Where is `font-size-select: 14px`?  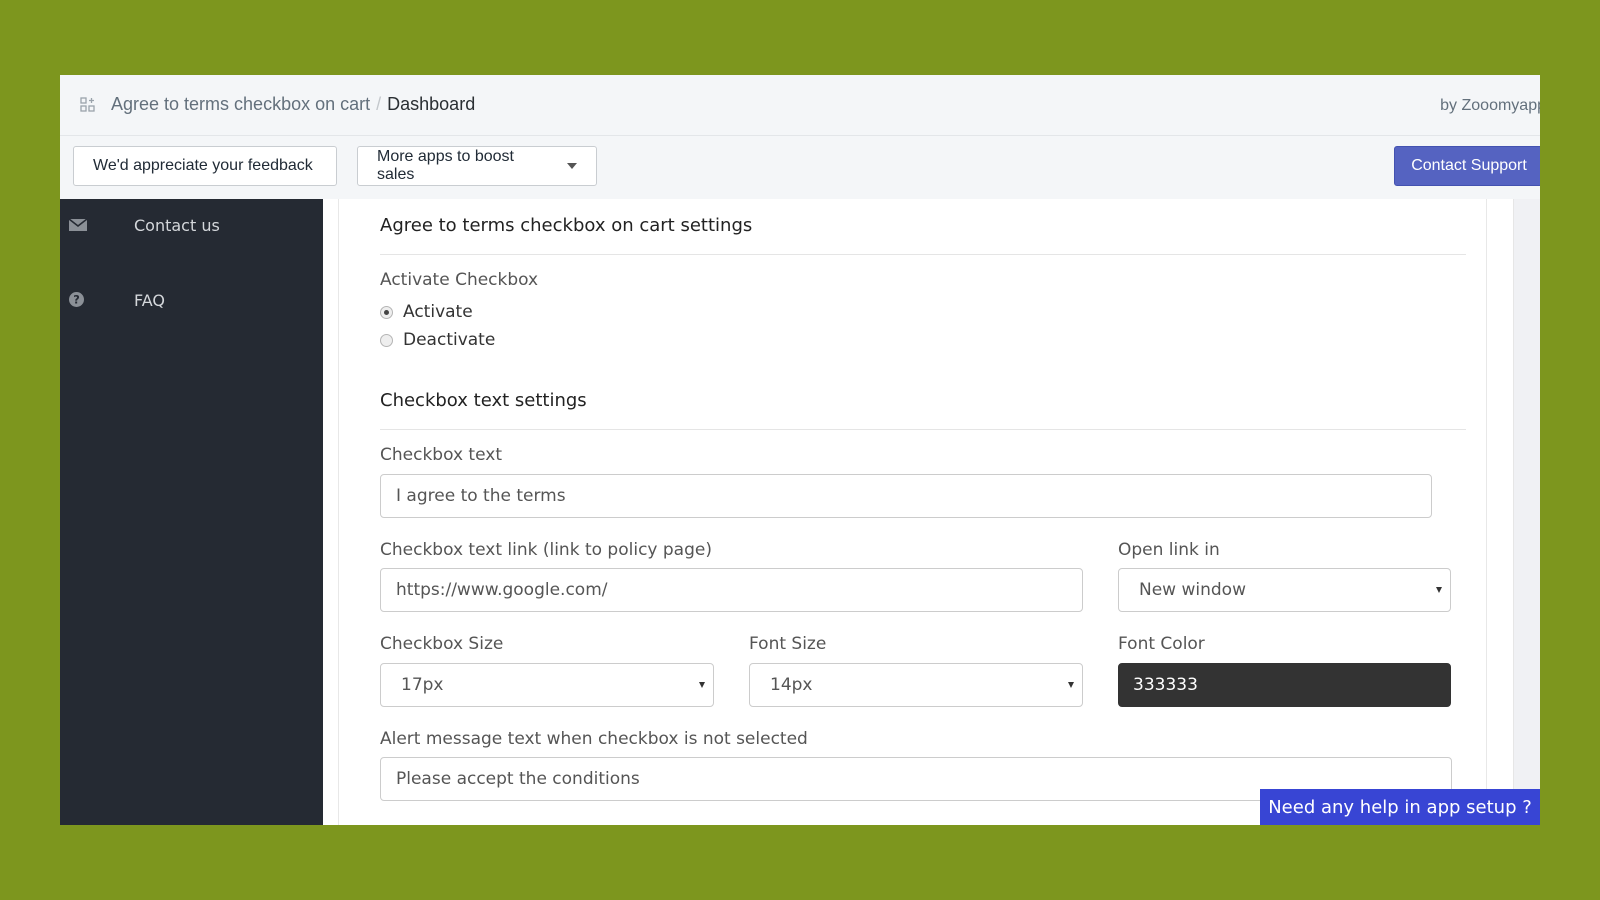 font-size-select: 14px is located at coordinates (916, 685).